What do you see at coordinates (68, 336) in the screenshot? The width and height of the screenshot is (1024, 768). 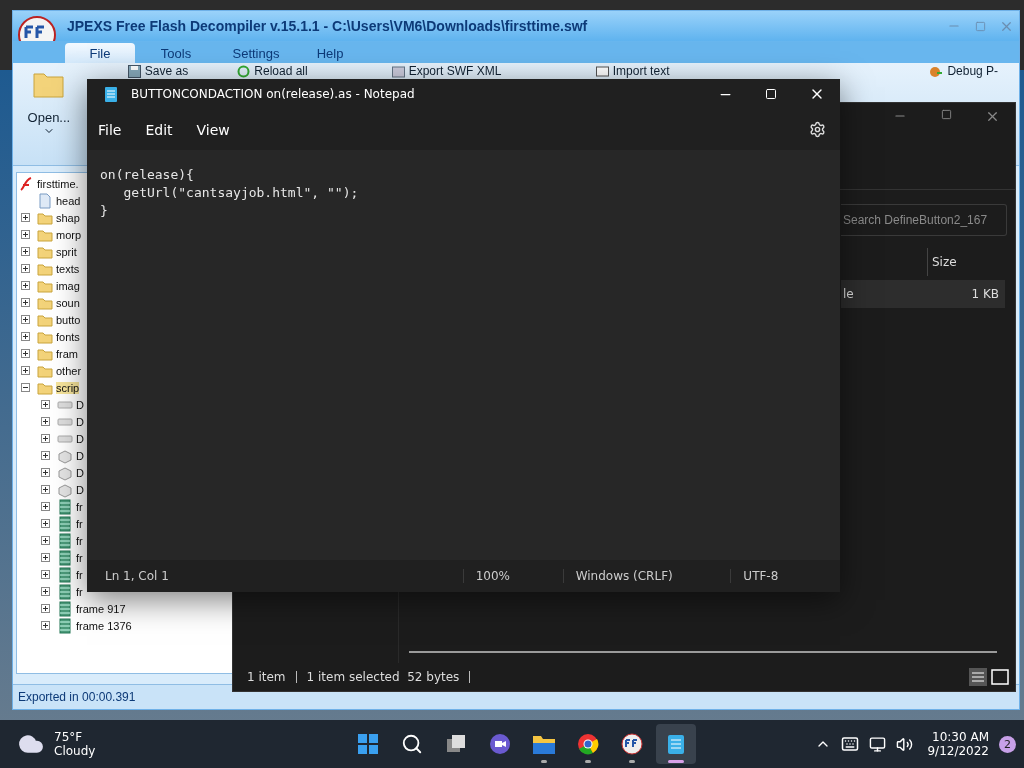 I see `tree-item: fonts` at bounding box center [68, 336].